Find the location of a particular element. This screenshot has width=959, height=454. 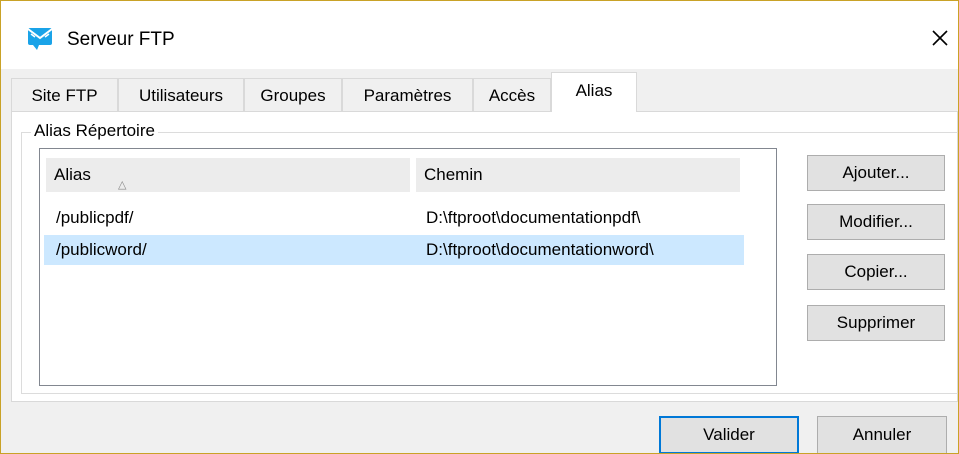

tab-acces: Accès is located at coordinates (512, 95).